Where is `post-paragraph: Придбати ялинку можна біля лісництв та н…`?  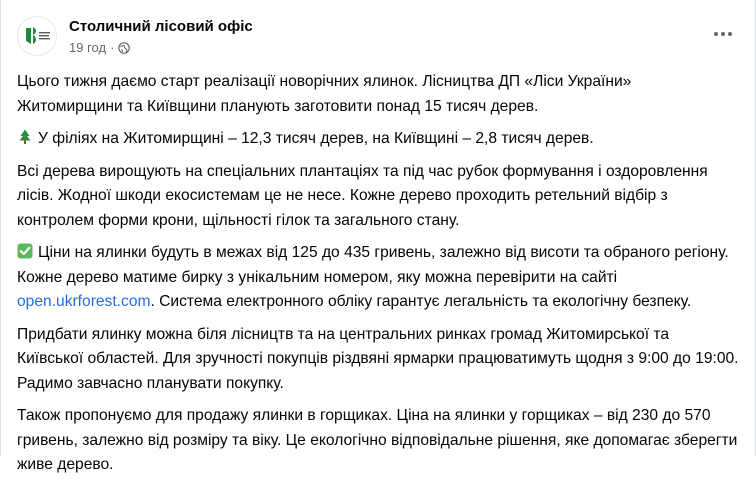 post-paragraph: Придбати ялинку можна біля лісництв та н… is located at coordinates (378, 358).